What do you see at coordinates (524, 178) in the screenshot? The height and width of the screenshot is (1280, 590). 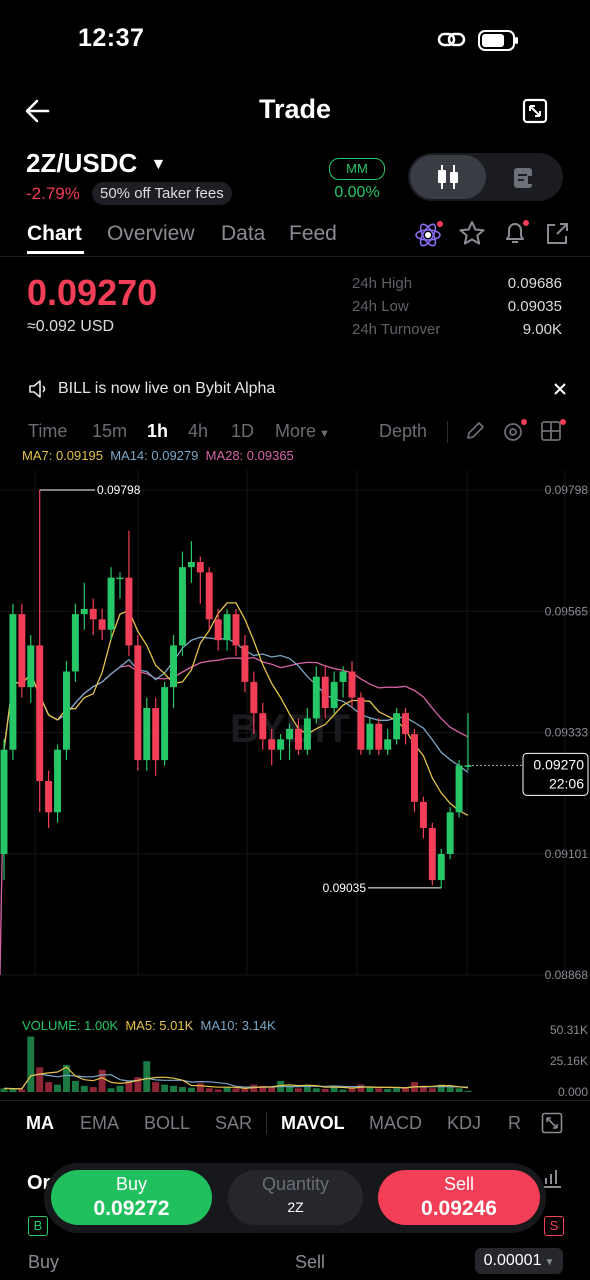 I see `order-book-icon` at bounding box center [524, 178].